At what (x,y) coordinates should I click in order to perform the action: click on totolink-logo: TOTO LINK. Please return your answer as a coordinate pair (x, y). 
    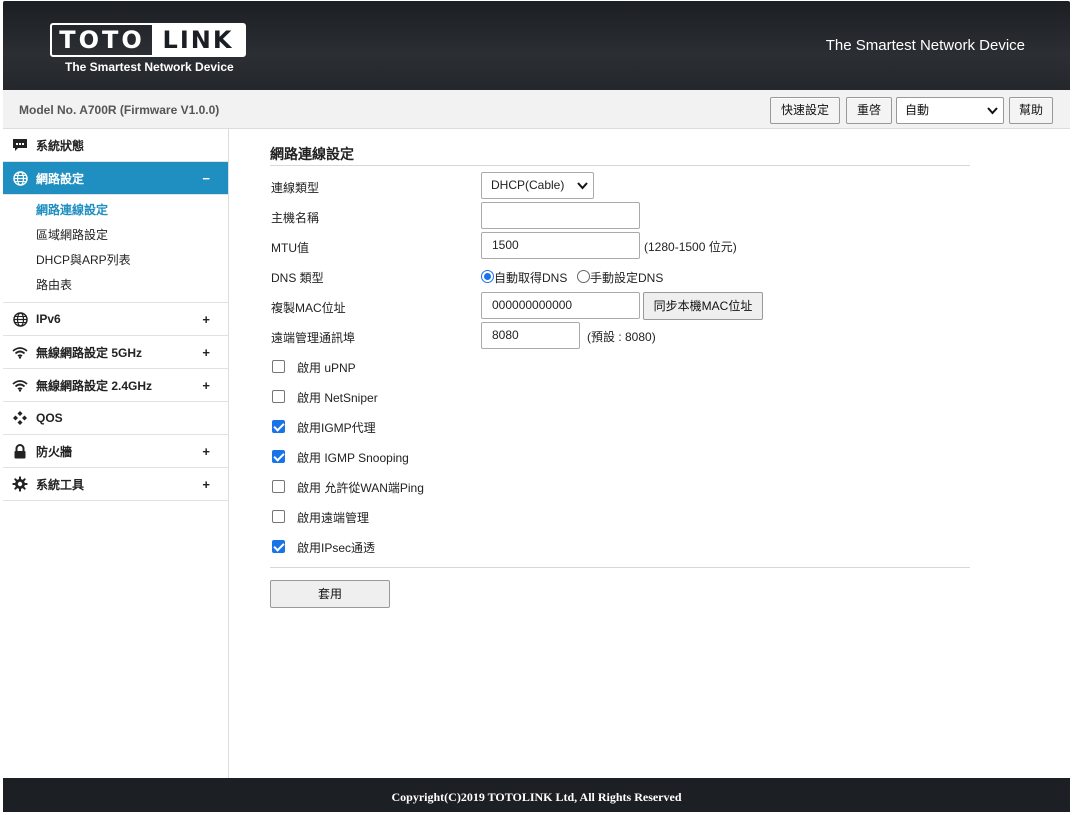
    Looking at the image, I should click on (148, 40).